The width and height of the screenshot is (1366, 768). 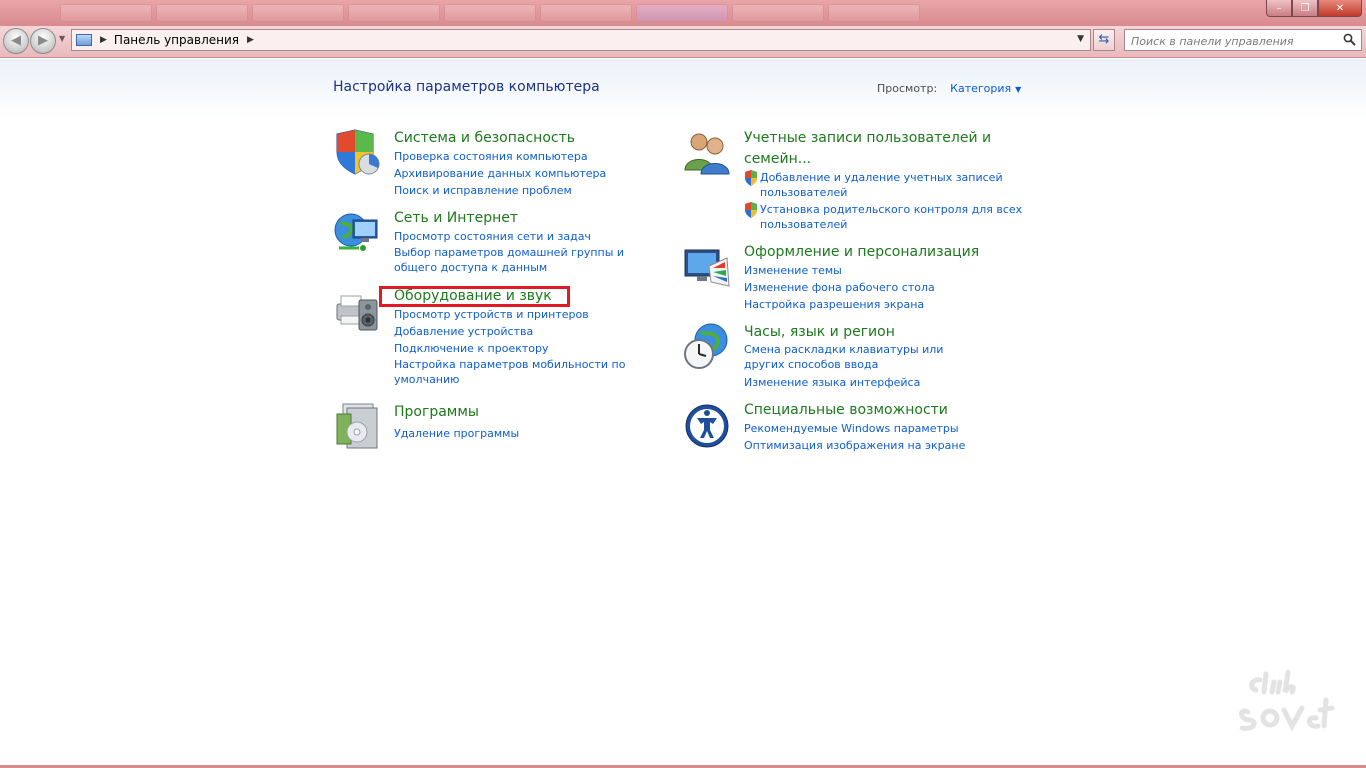 I want to click on category-title-clock-language: Часы, язык и регион, so click(x=864, y=332).